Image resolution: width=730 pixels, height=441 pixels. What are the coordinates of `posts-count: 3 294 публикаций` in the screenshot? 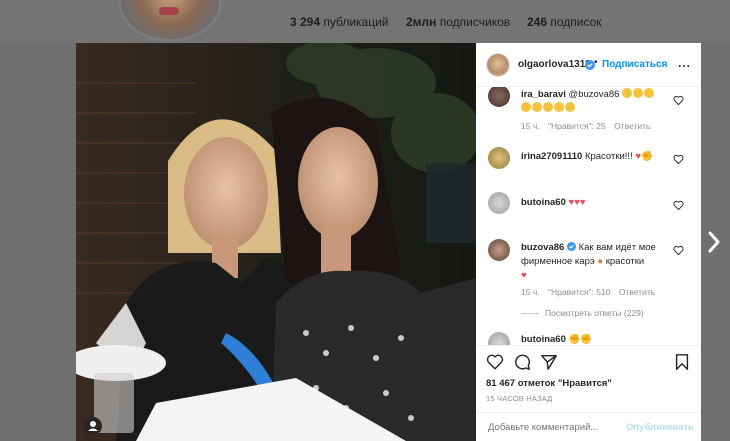 It's located at (339, 22).